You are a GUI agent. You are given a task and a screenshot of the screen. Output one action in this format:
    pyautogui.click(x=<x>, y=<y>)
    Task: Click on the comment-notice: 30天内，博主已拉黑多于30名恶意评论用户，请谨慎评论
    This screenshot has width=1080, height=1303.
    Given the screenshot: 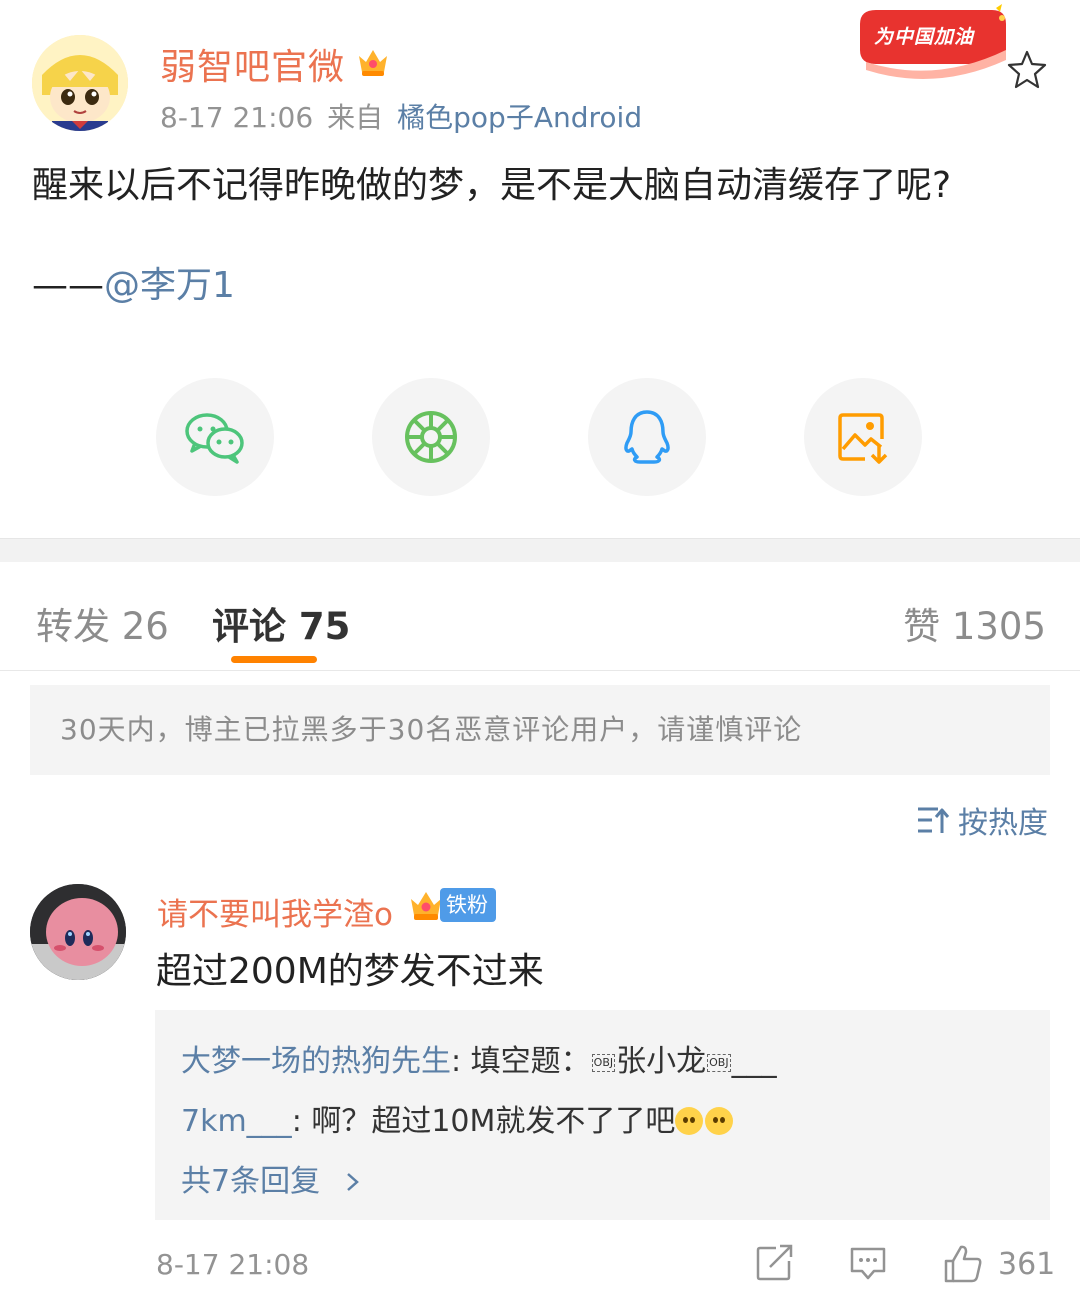 What is the action you would take?
    pyautogui.click(x=540, y=730)
    